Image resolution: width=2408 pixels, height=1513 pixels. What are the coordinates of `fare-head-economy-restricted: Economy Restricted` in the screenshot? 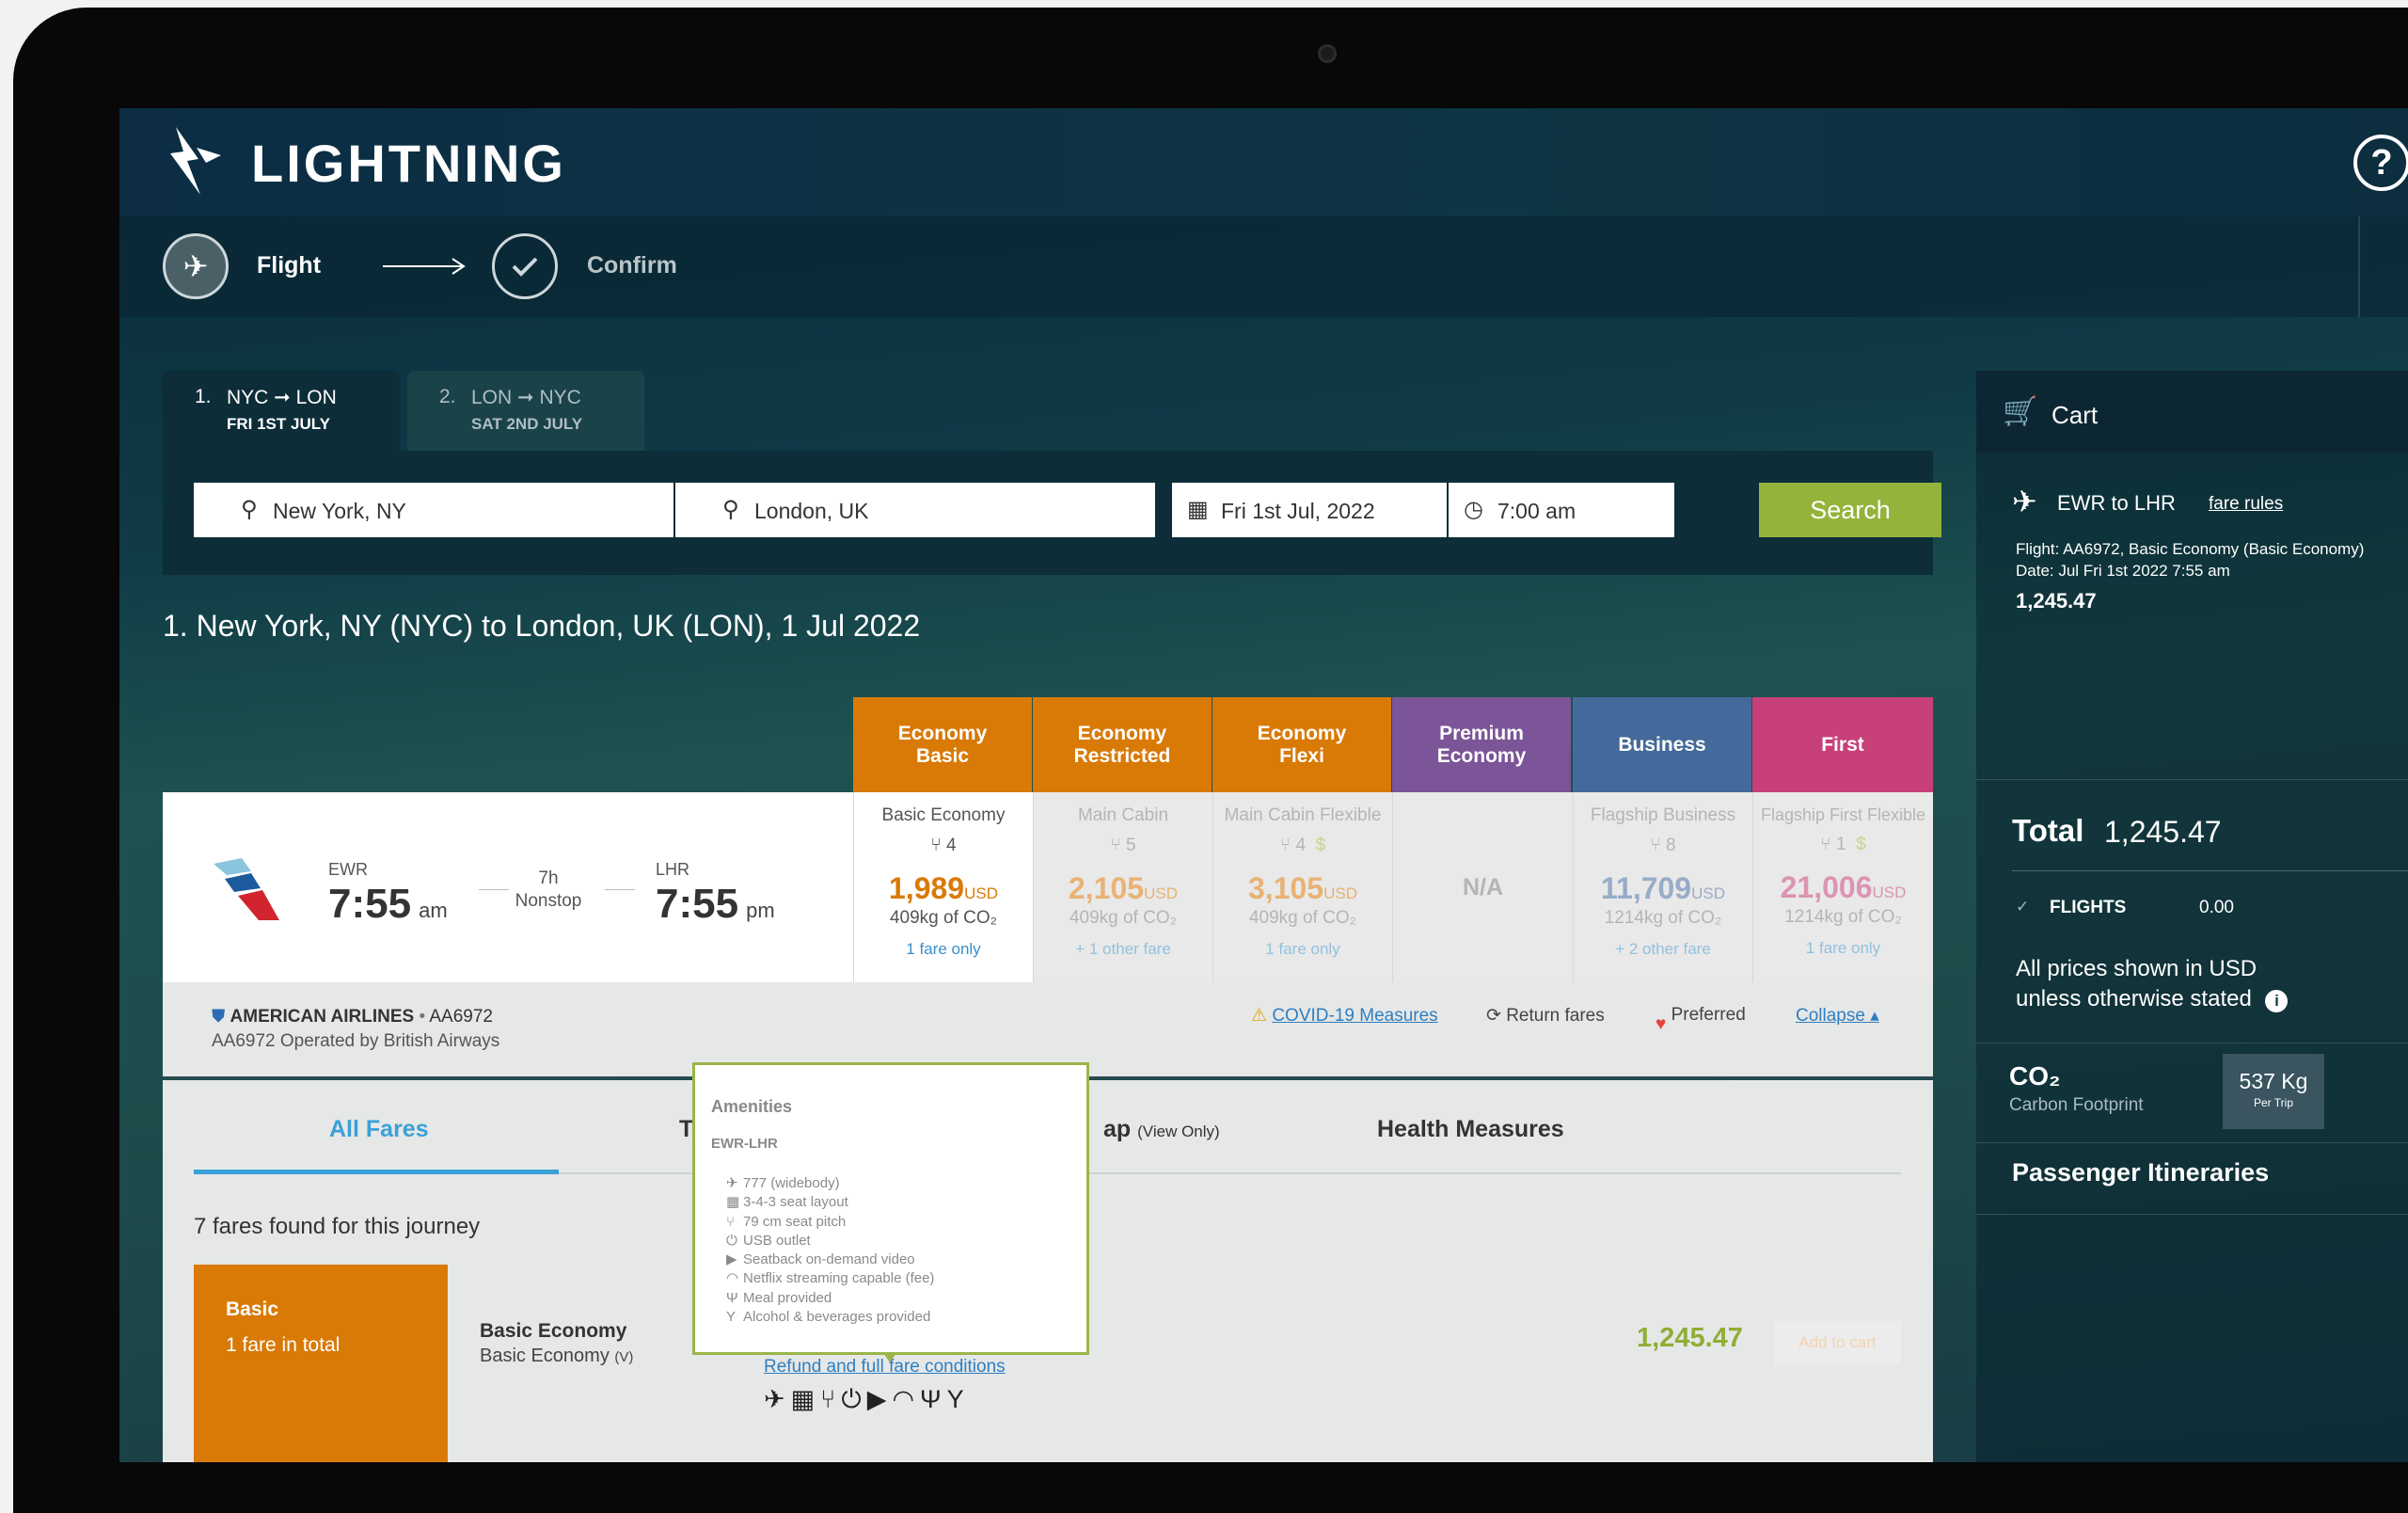 It's located at (1123, 744).